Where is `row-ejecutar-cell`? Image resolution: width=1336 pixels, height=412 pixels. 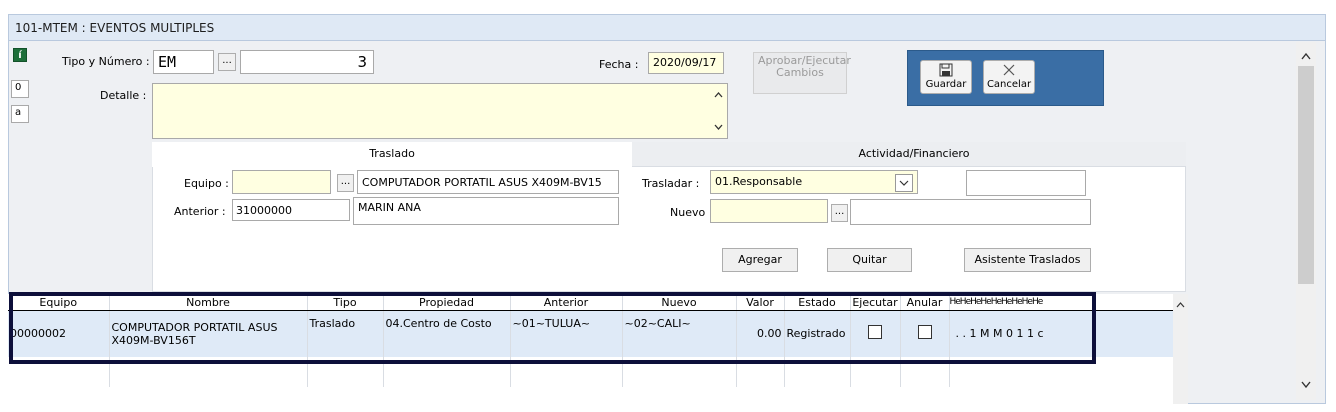
row-ejecutar-cell is located at coordinates (875, 333).